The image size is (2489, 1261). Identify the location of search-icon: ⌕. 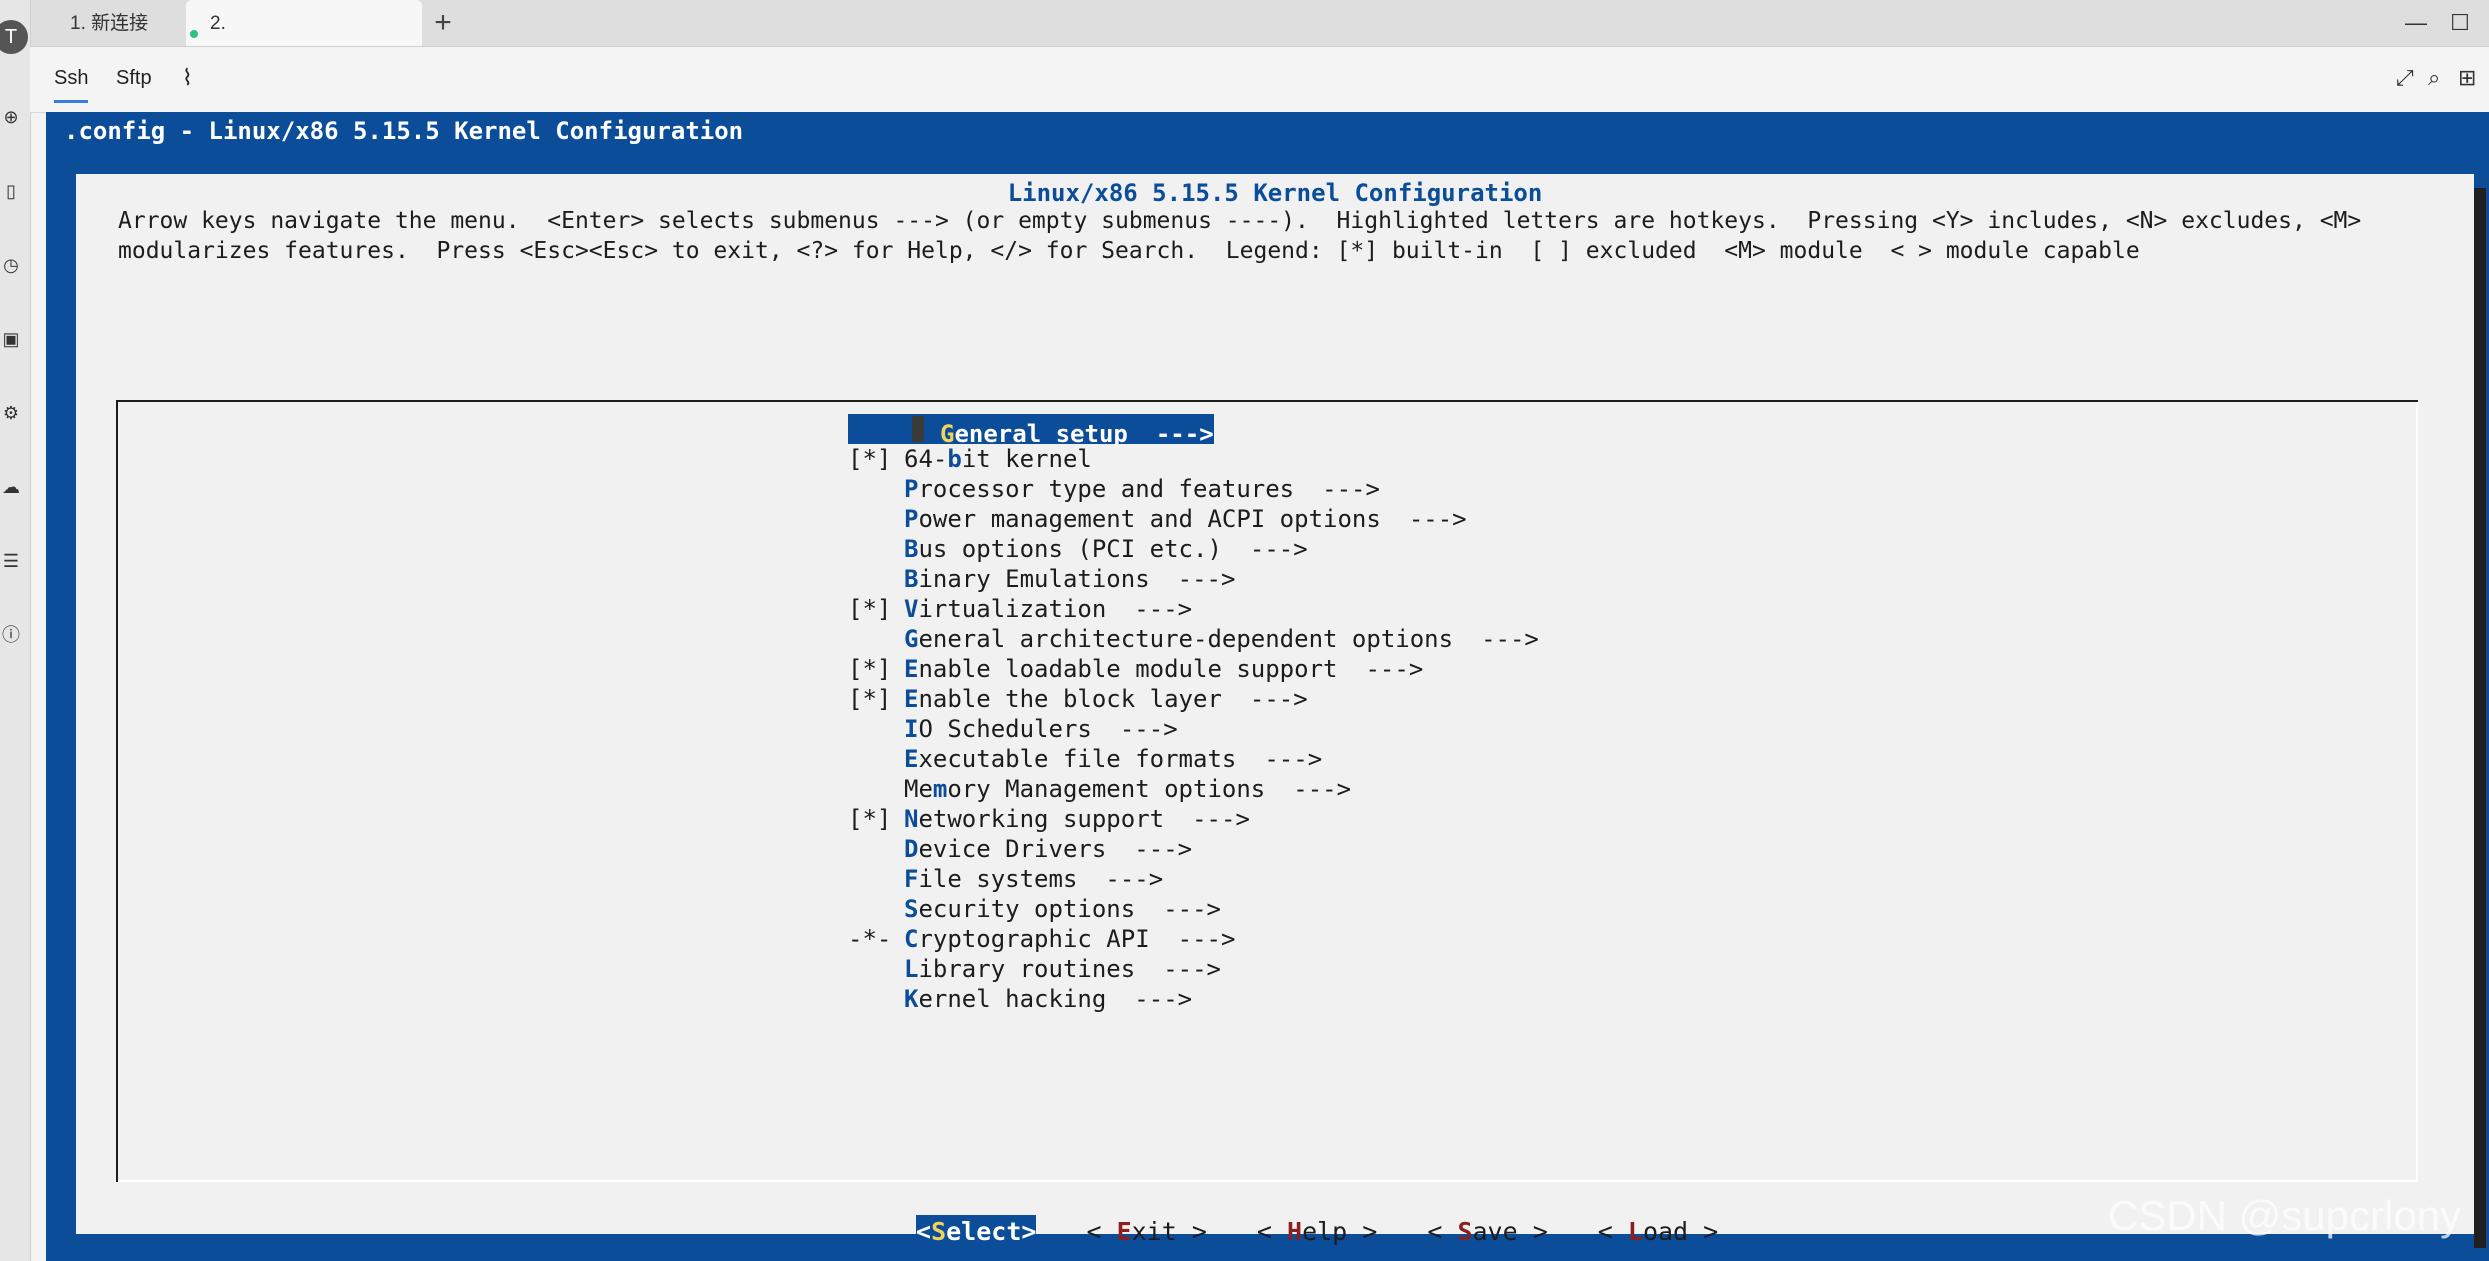
(2434, 78).